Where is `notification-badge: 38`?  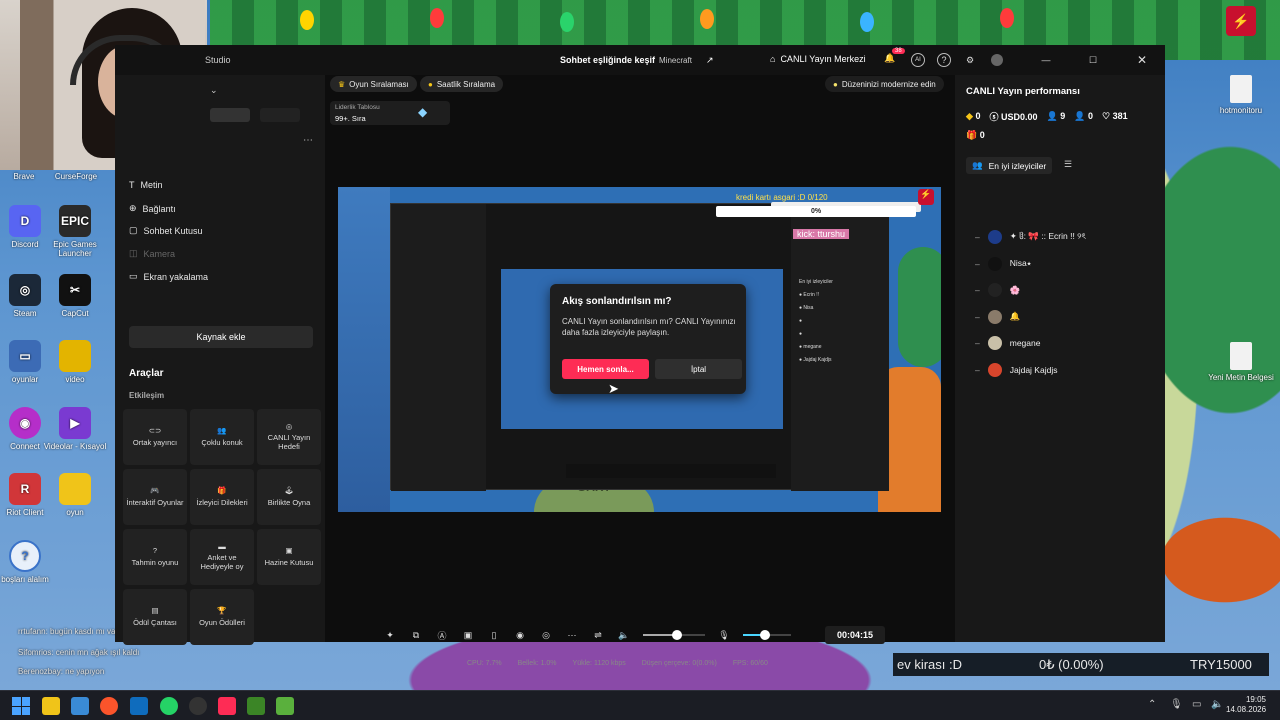 notification-badge: 38 is located at coordinates (898, 51).